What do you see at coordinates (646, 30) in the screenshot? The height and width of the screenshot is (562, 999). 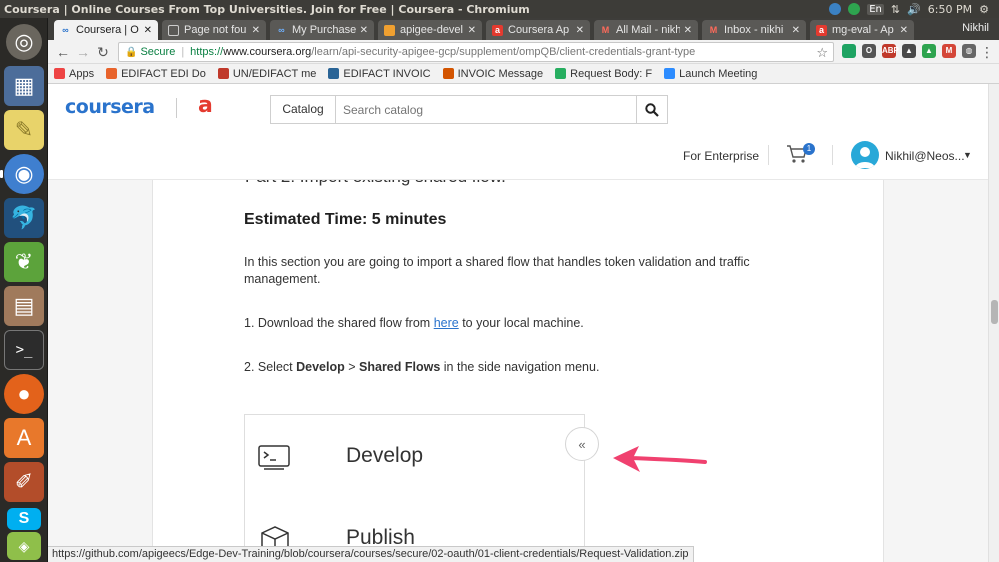 I see `tab-all-mail: M All Mail - nikh ✕` at bounding box center [646, 30].